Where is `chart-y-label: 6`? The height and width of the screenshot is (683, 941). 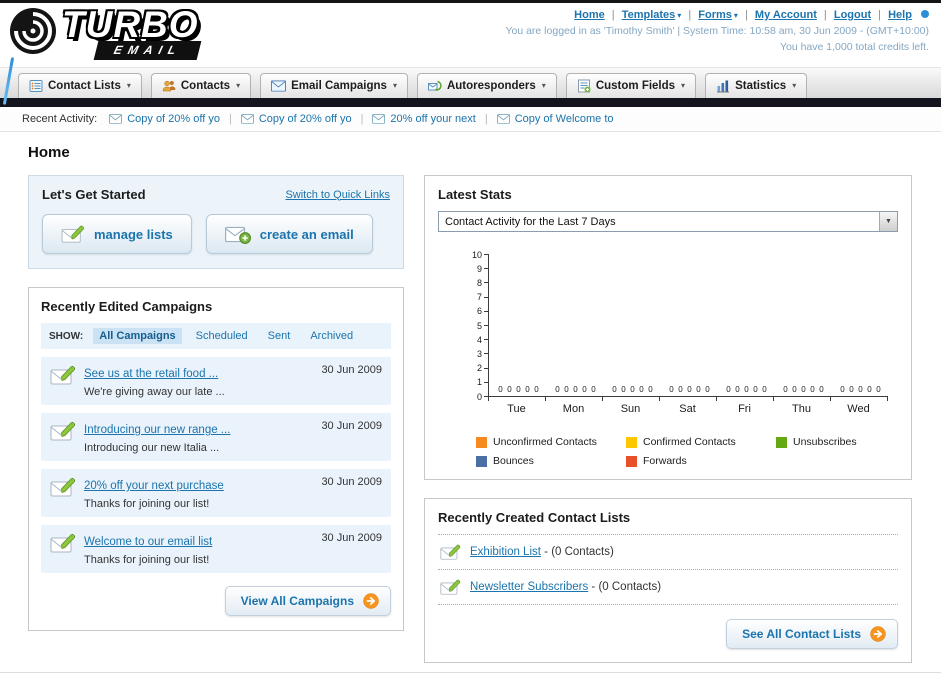 chart-y-label: 6 is located at coordinates (479, 311).